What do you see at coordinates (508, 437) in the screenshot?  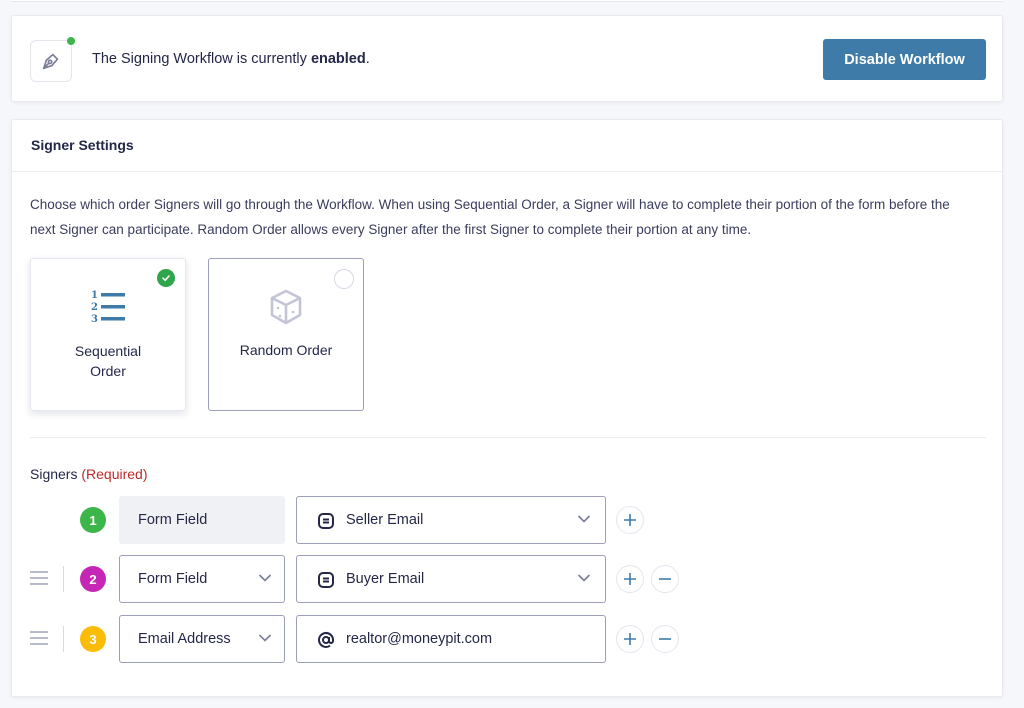 I see `section-divider` at bounding box center [508, 437].